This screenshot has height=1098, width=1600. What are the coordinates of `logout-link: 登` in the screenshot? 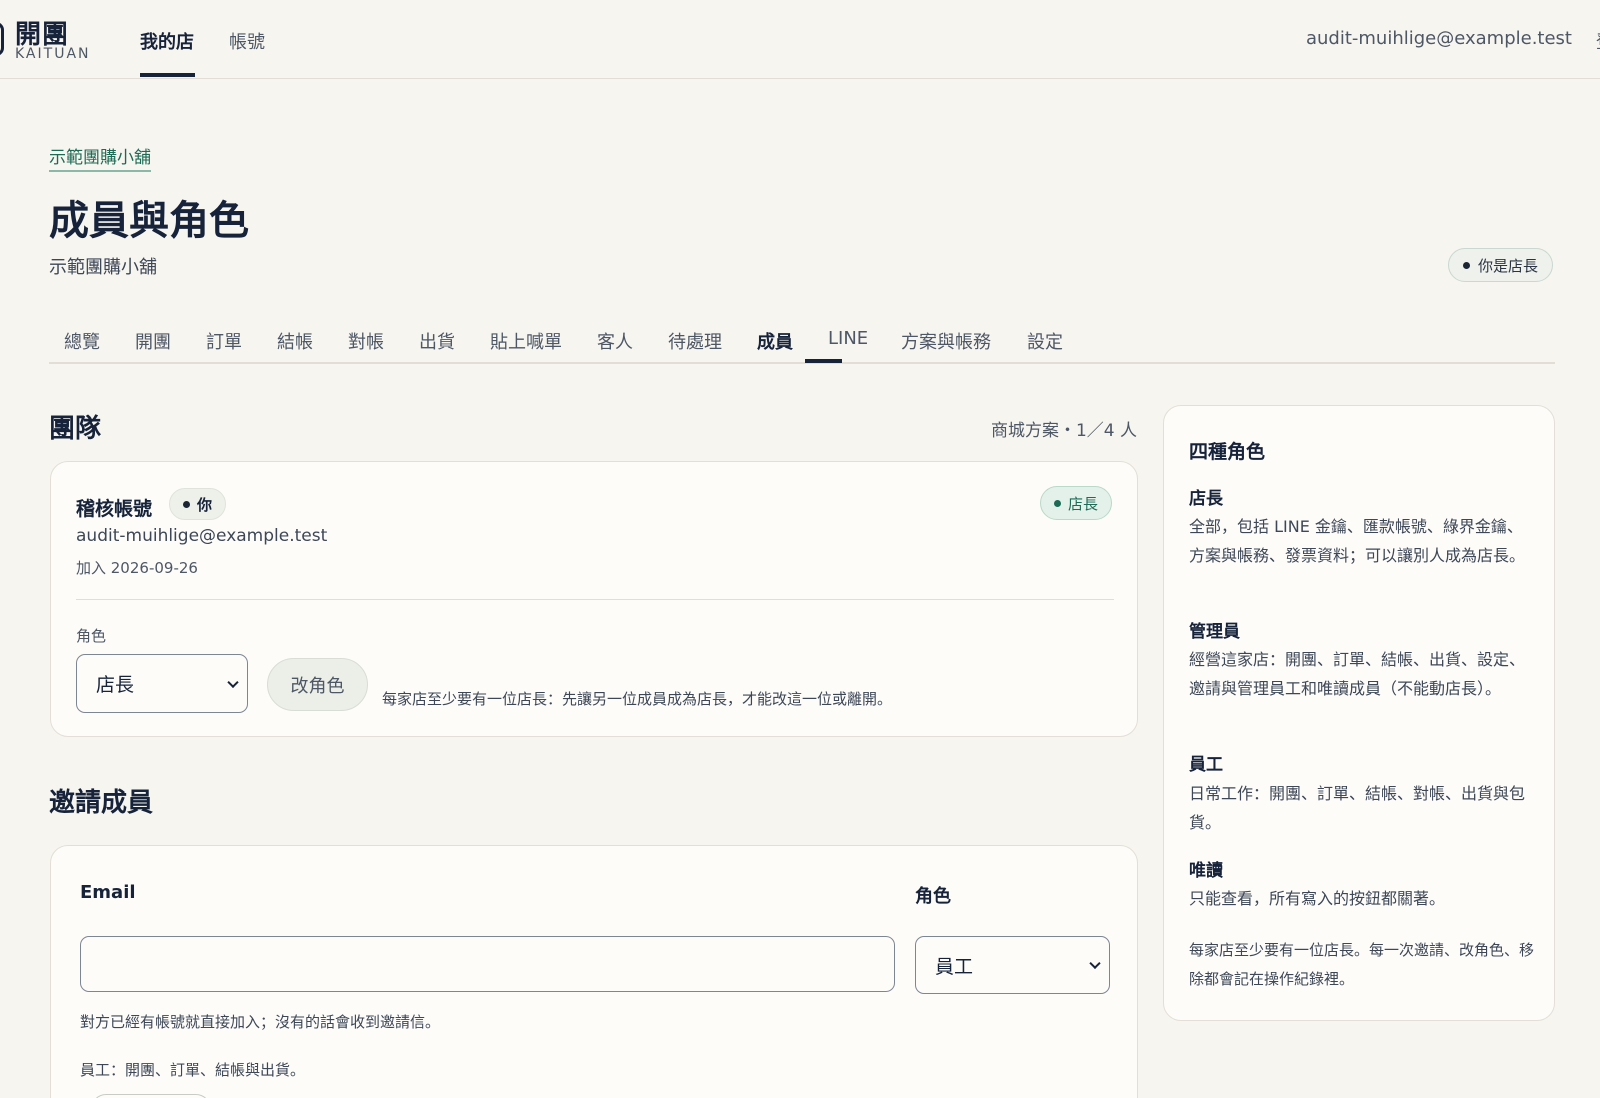 It's located at (1598, 41).